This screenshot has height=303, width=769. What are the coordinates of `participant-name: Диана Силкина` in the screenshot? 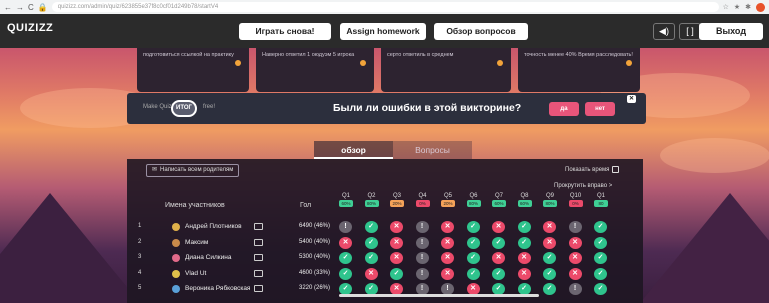 It's located at (208, 257).